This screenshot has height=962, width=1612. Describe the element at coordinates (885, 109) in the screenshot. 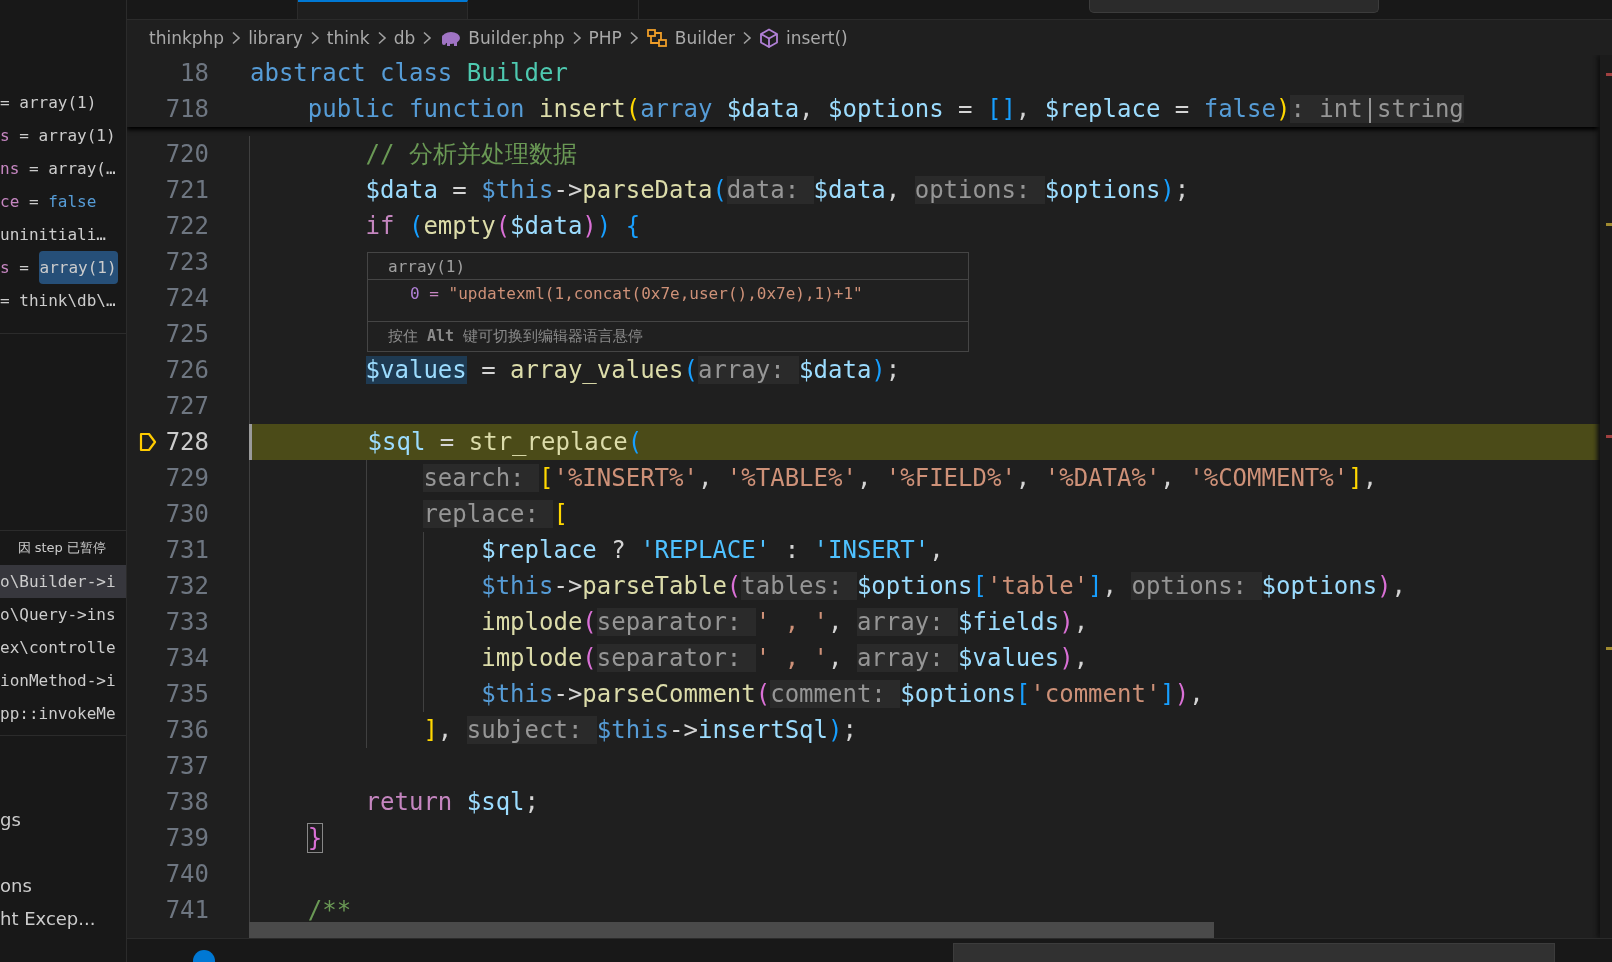

I see `code-line: public function insert(array $data, $options = [], $replace = false): int|string` at that location.